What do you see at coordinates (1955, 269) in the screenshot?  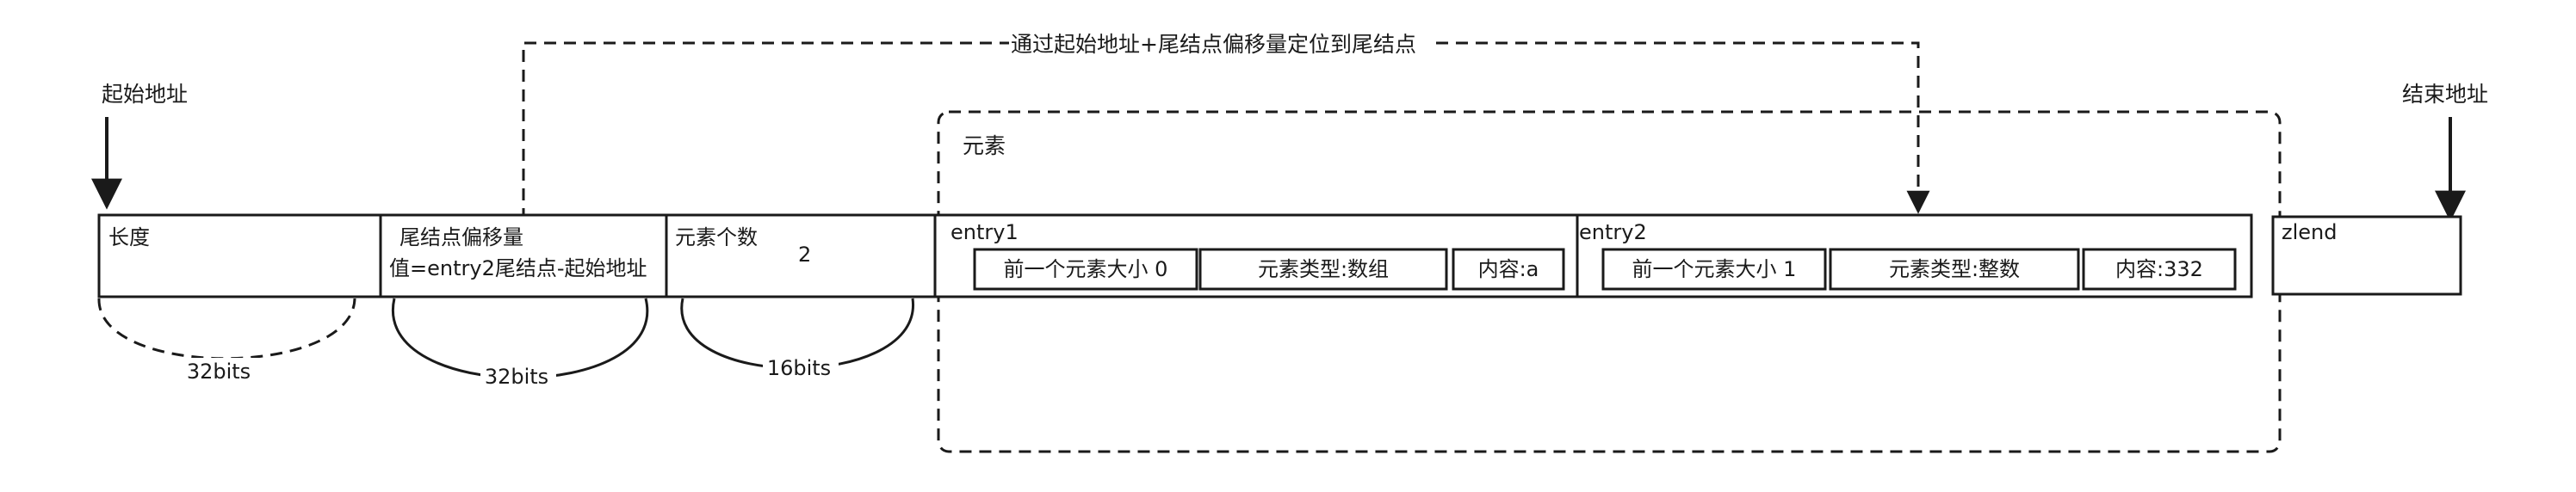 I see `entry2-type: 元素类型:整数` at bounding box center [1955, 269].